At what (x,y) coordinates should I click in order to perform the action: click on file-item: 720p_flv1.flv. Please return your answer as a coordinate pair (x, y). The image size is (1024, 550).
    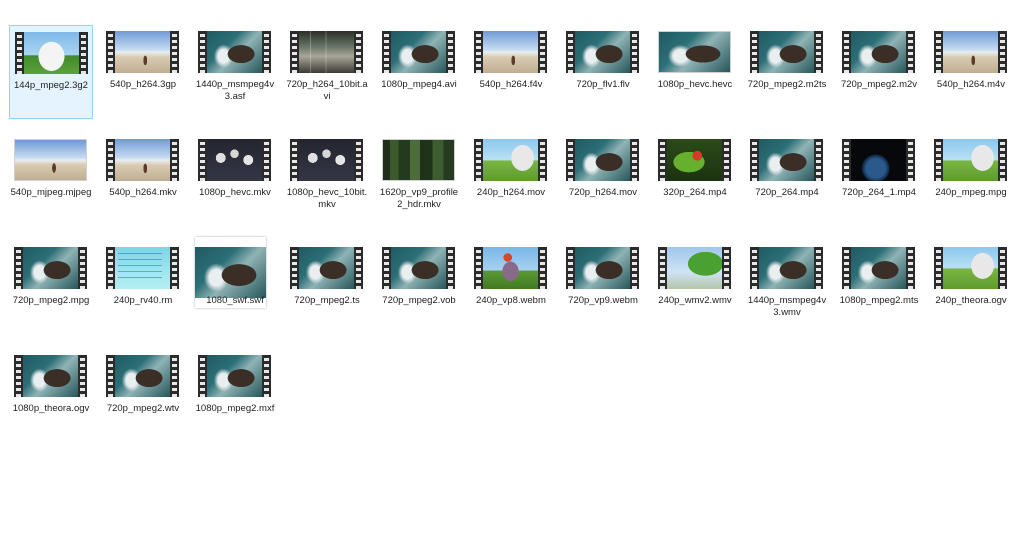
    Looking at the image, I should click on (603, 72).